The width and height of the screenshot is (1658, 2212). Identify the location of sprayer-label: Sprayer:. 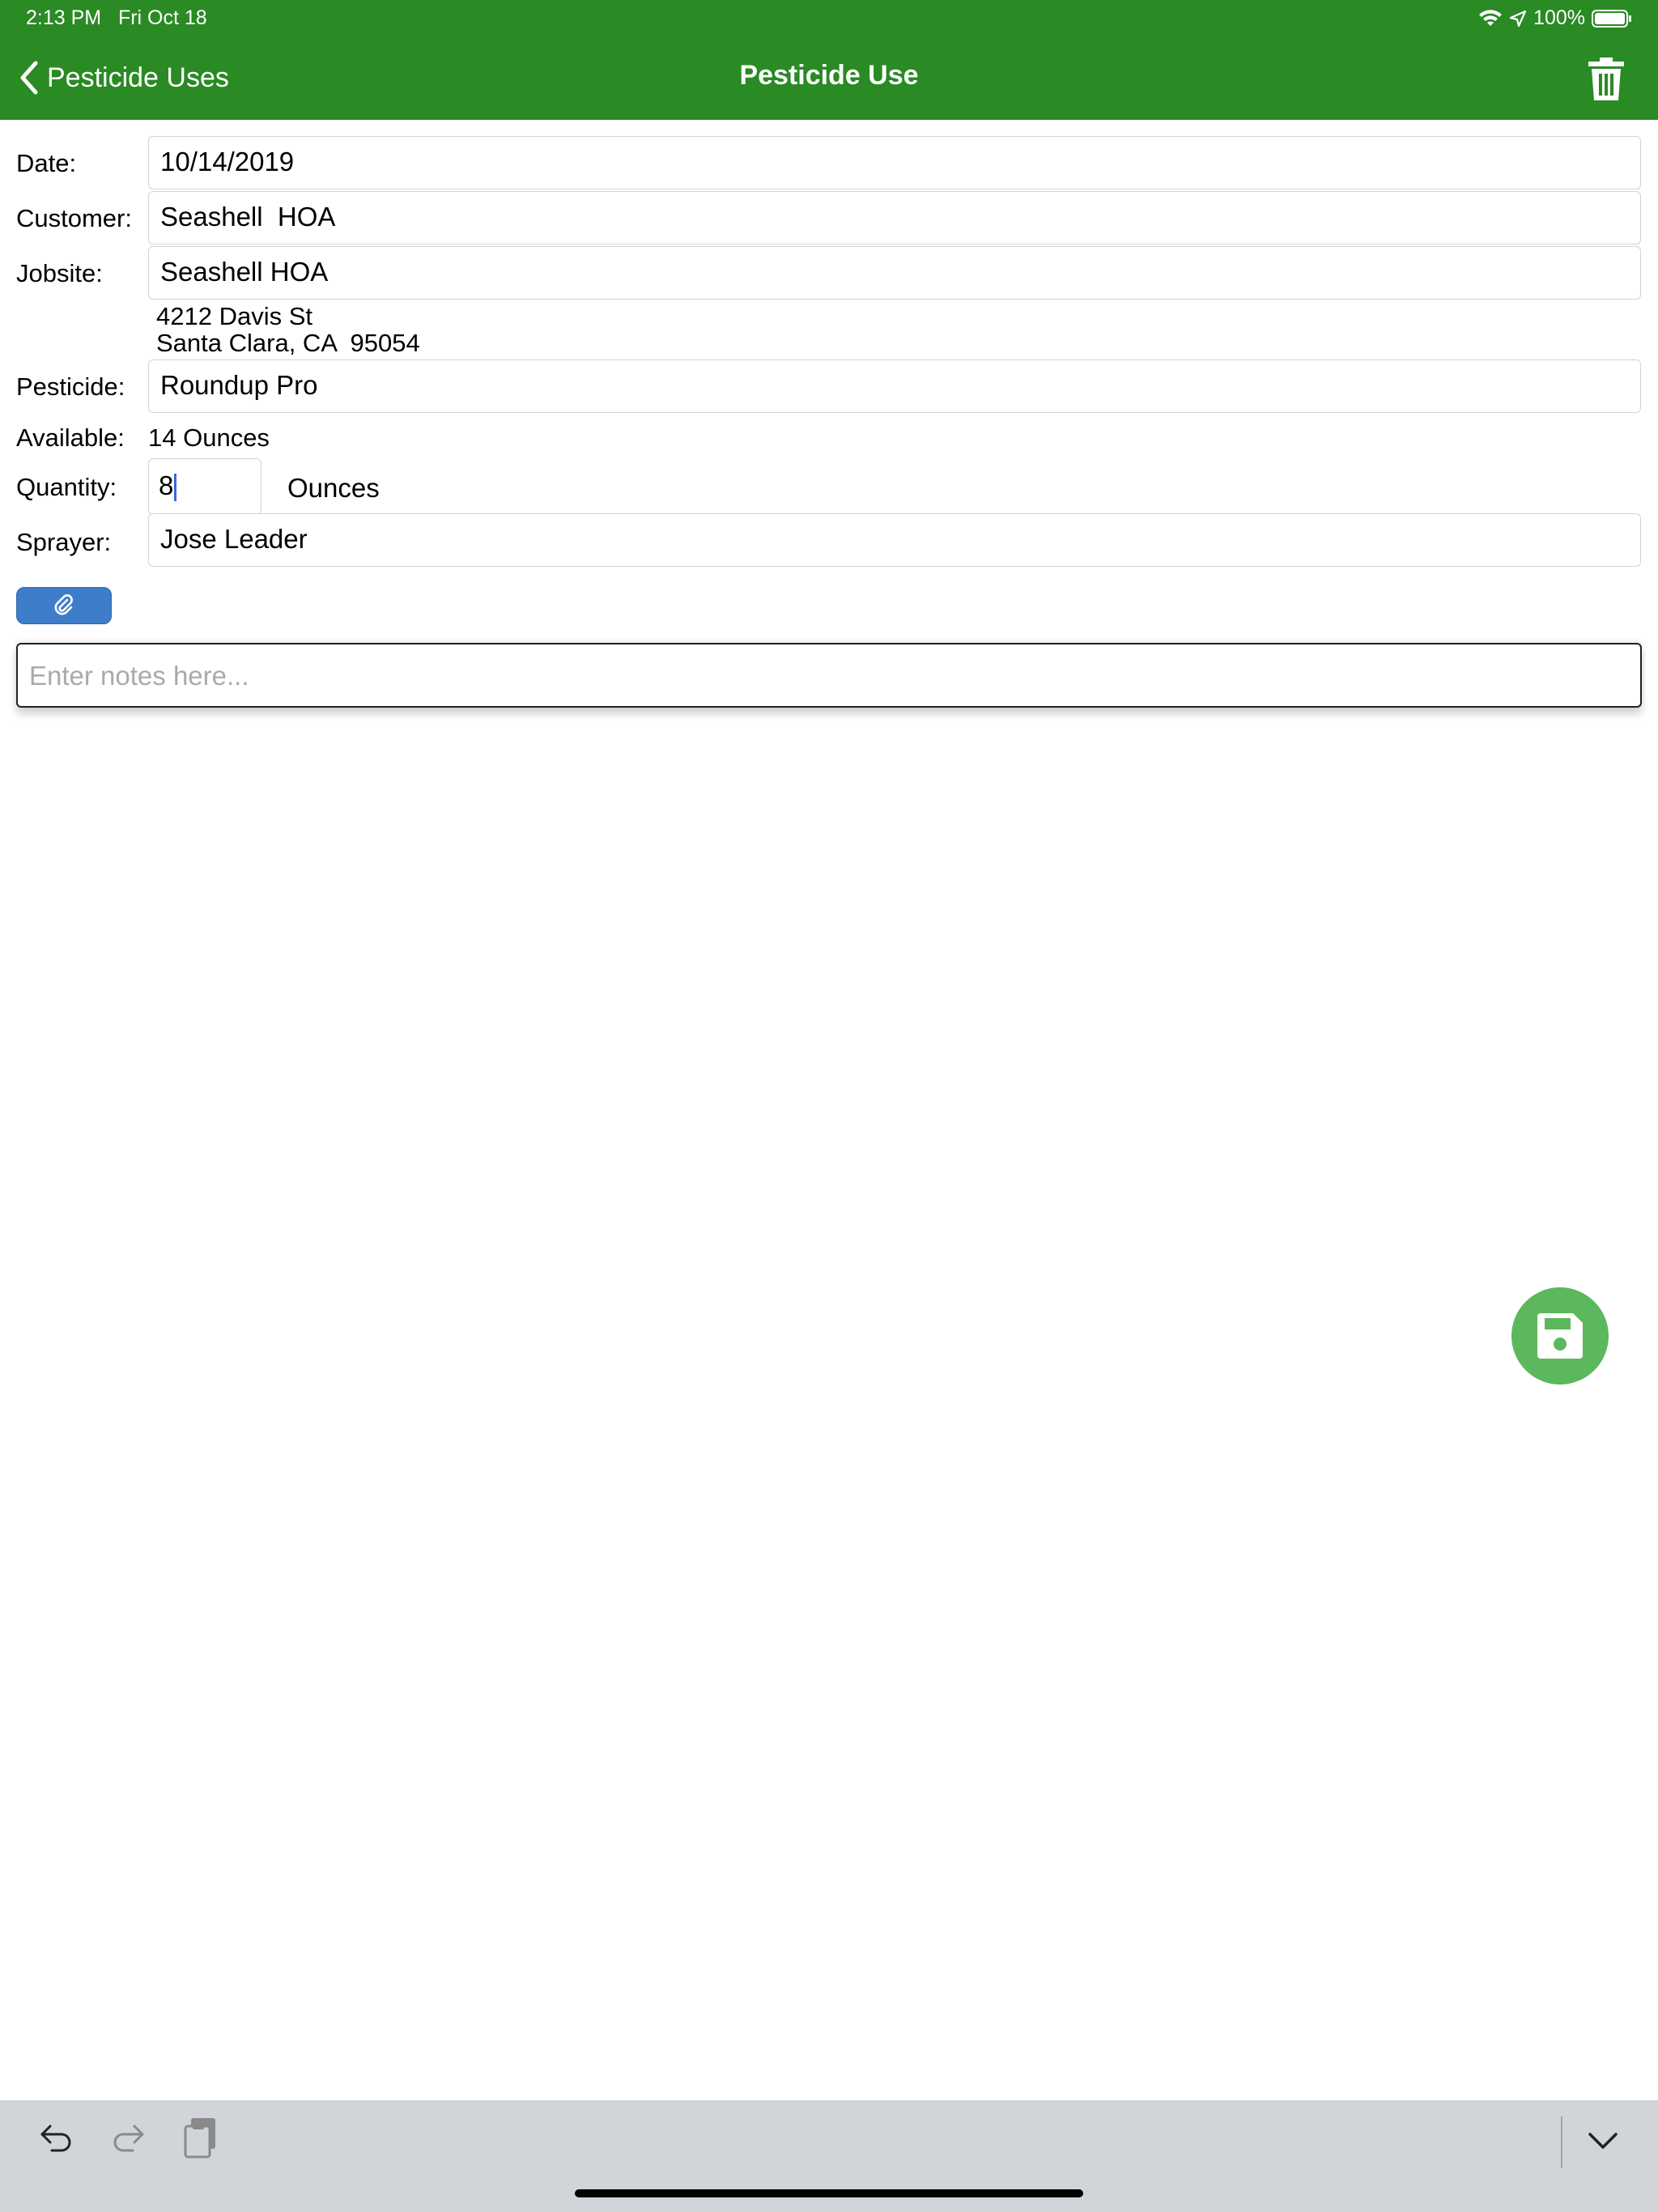
(64, 542).